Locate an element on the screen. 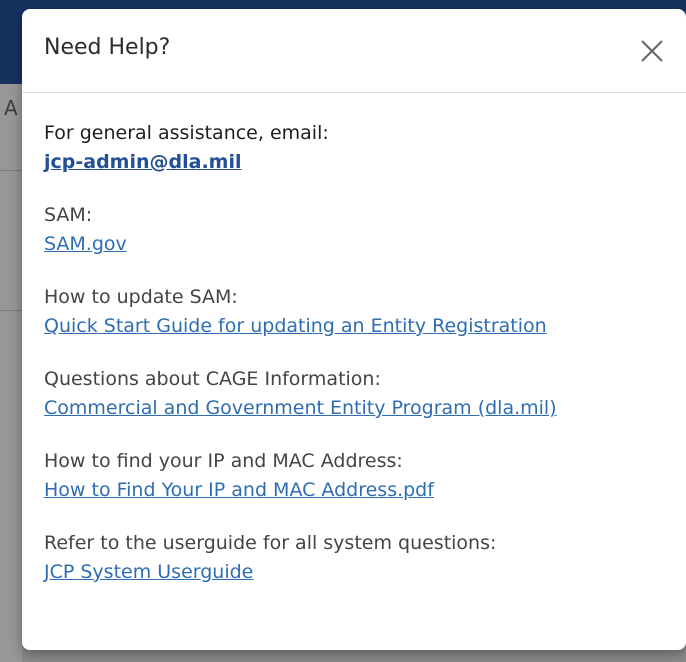 This screenshot has height=662, width=686. email-link: jcp-admin@dla.mil is located at coordinates (143, 162).